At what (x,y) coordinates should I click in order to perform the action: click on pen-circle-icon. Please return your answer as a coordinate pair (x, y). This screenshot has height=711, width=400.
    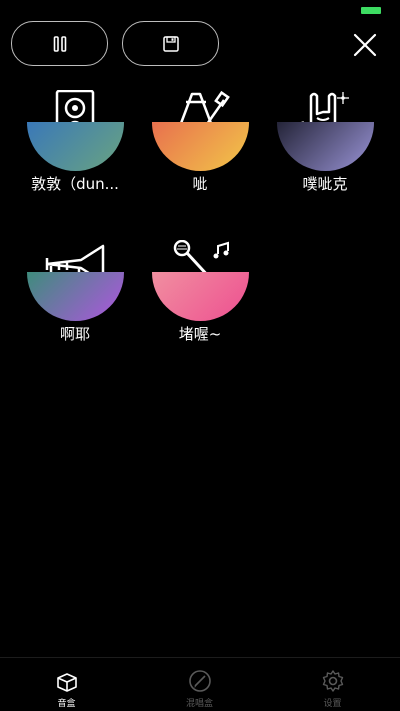
    Looking at the image, I should click on (199, 681).